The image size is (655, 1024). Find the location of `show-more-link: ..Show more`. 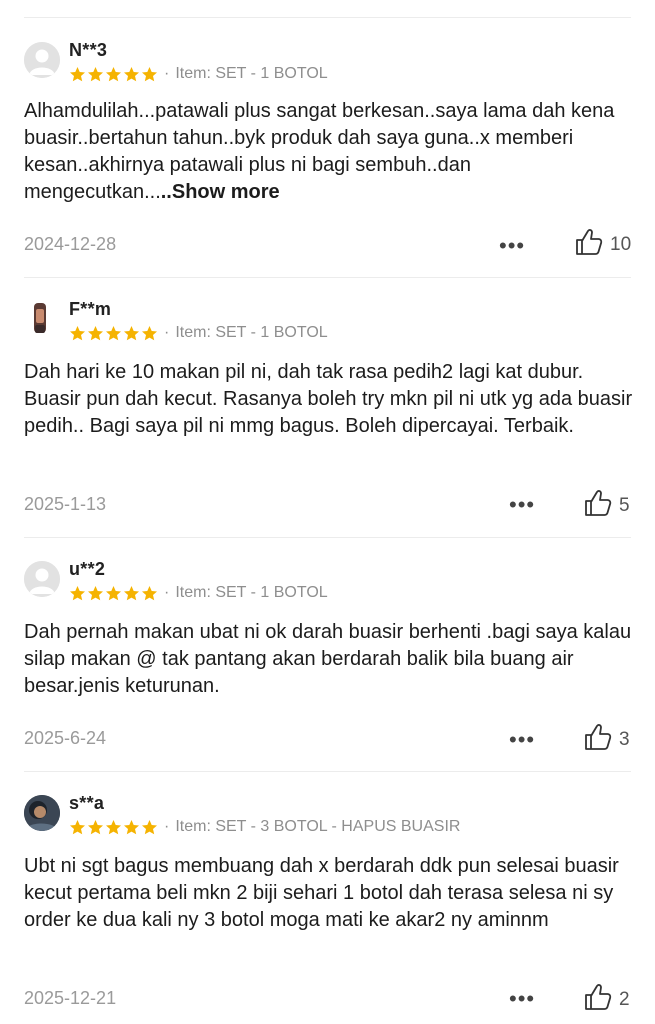

show-more-link: ..Show more is located at coordinates (220, 192).